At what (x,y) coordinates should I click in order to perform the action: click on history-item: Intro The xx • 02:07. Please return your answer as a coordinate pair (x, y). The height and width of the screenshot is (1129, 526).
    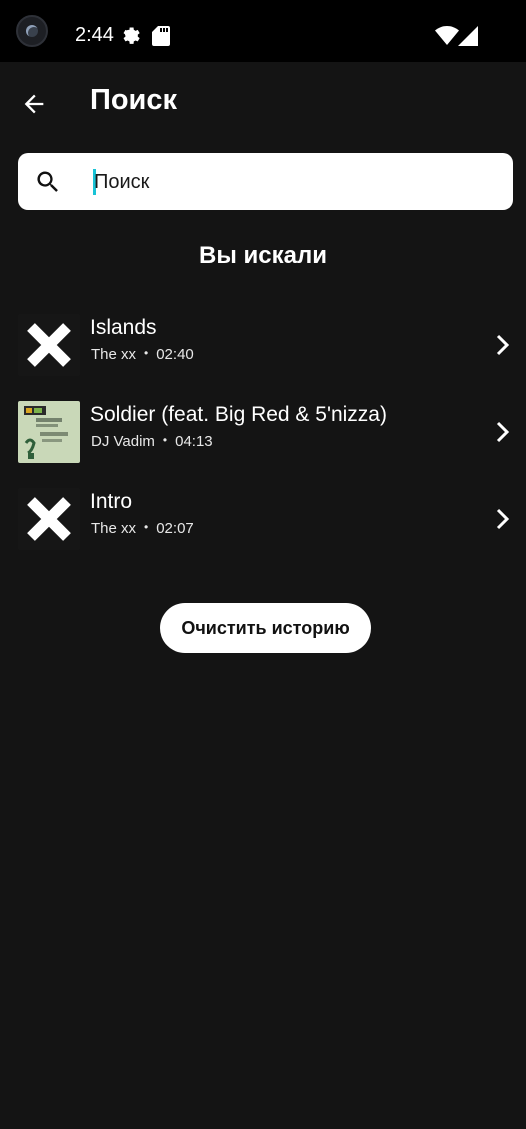
    Looking at the image, I should click on (263, 520).